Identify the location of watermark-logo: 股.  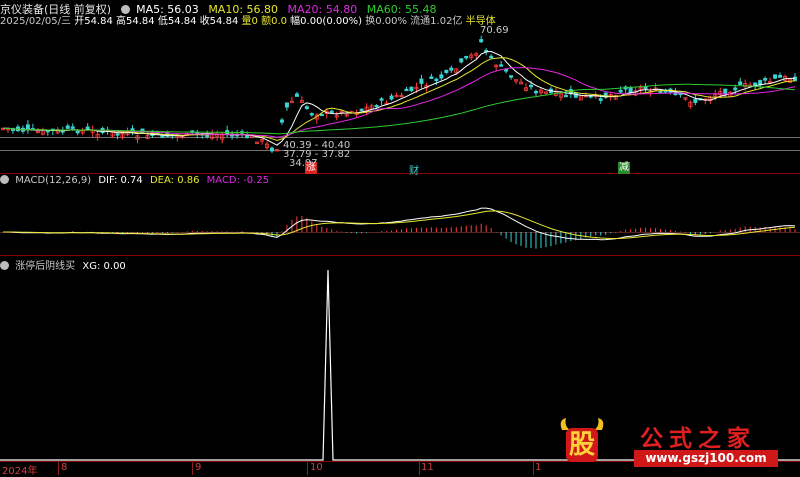
(582, 441).